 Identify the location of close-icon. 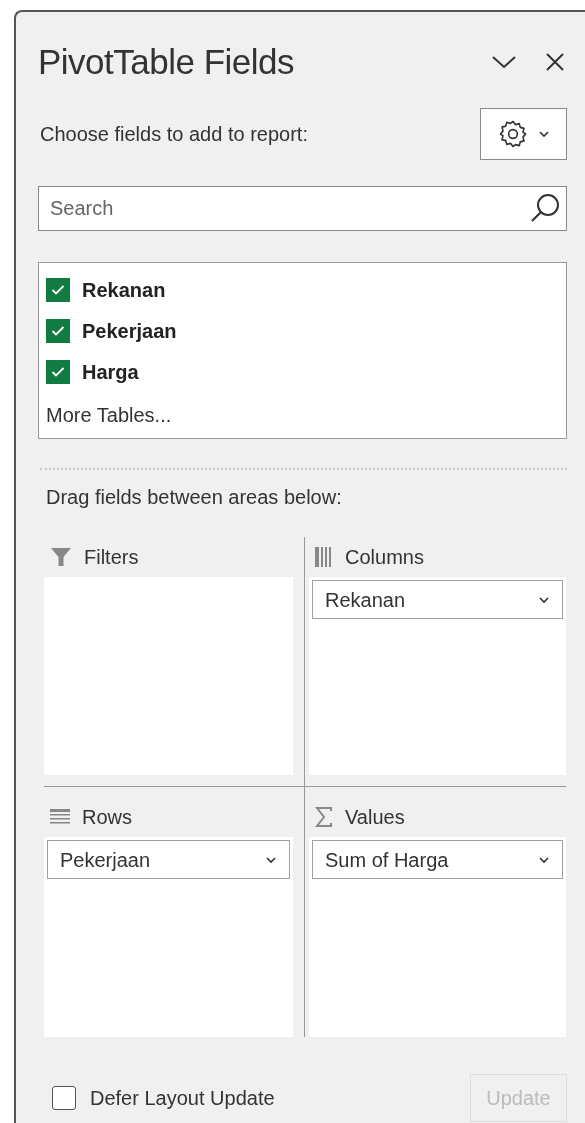
(555, 62).